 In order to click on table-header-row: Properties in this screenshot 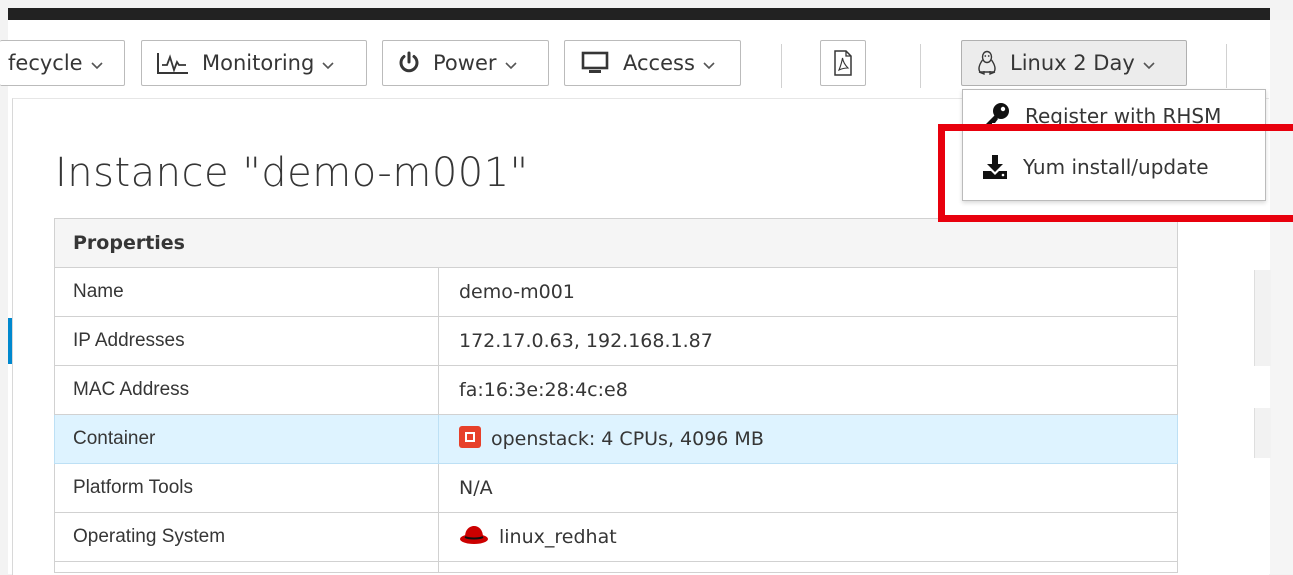, I will do `click(616, 243)`.